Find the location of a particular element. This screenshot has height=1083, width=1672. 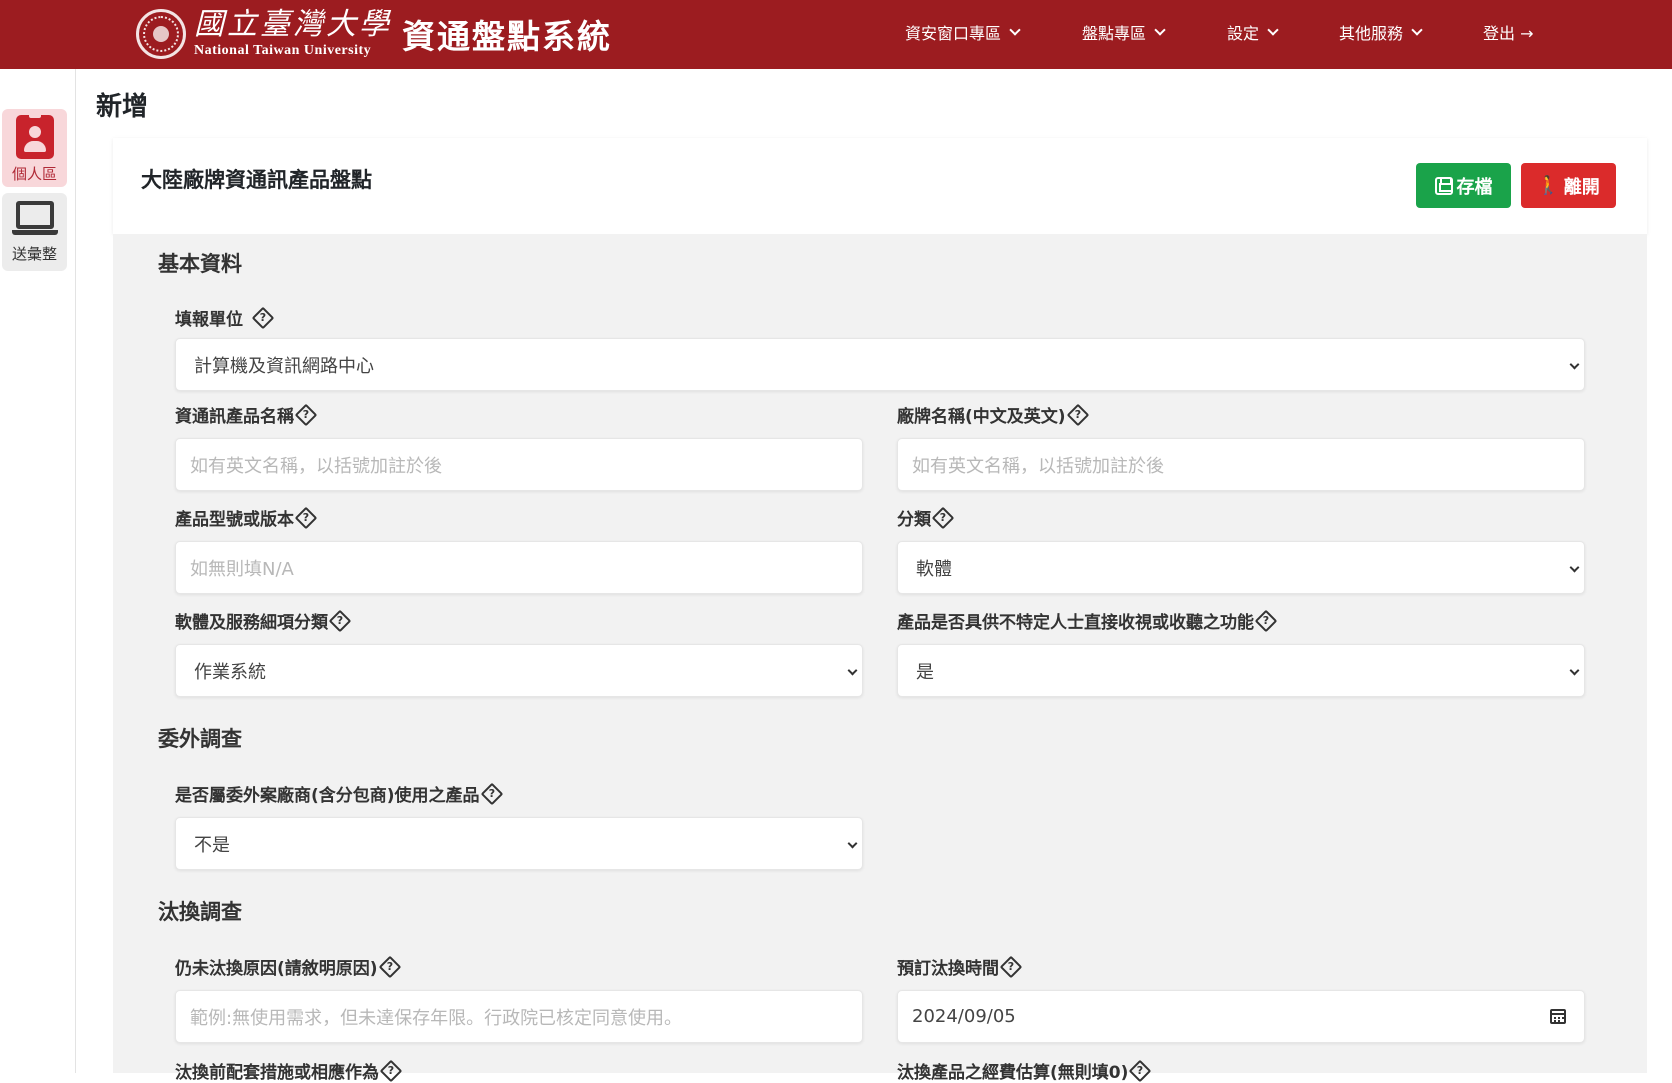

nav-item-inventory: 盤點專區 is located at coordinates (1124, 32).